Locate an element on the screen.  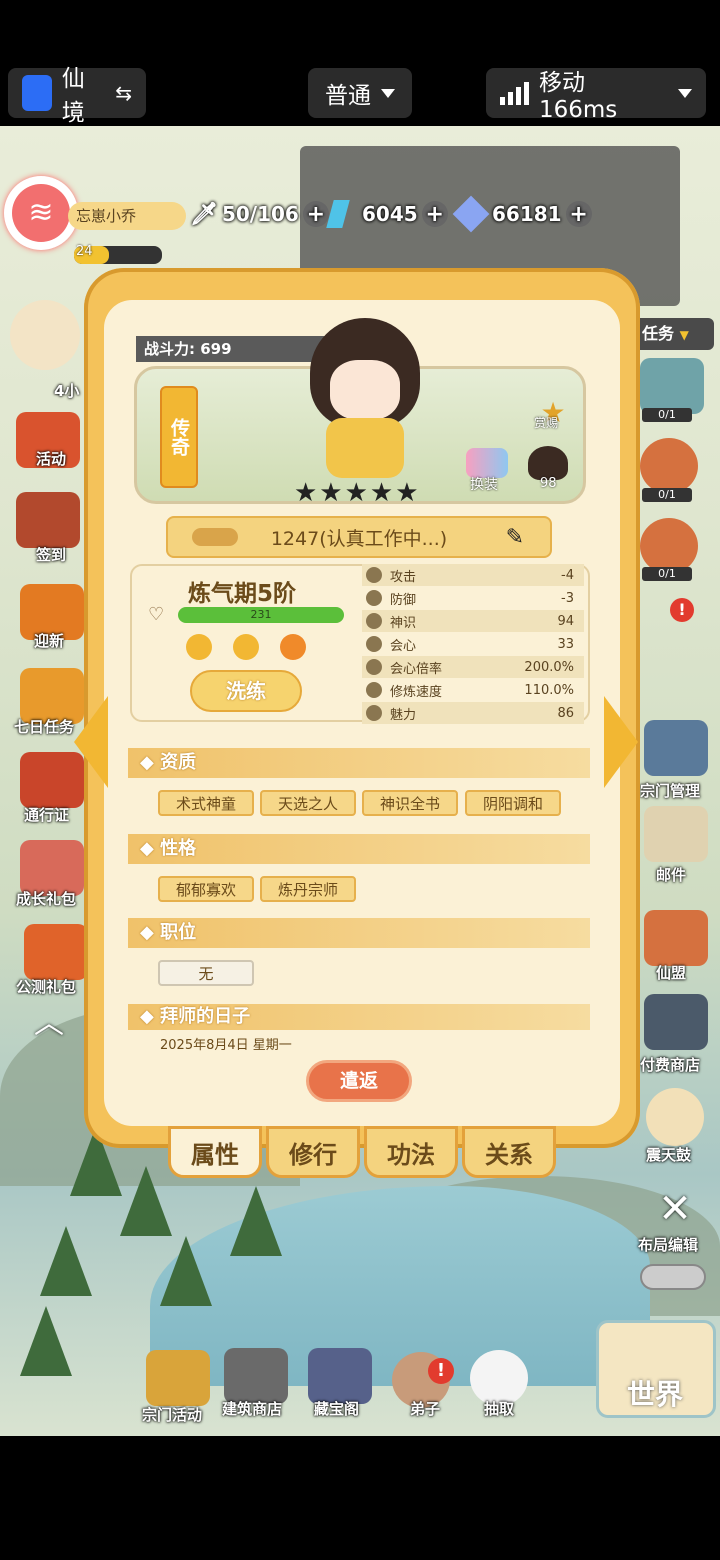
mail-icon is located at coordinates (676, 834).